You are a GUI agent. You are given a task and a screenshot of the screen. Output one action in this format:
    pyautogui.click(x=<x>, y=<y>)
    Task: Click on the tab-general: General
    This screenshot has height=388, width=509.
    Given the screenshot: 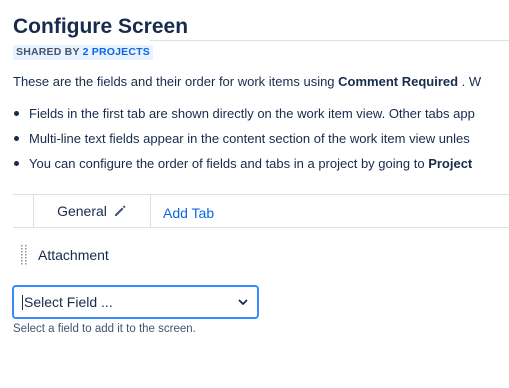 What is the action you would take?
    pyautogui.click(x=92, y=211)
    